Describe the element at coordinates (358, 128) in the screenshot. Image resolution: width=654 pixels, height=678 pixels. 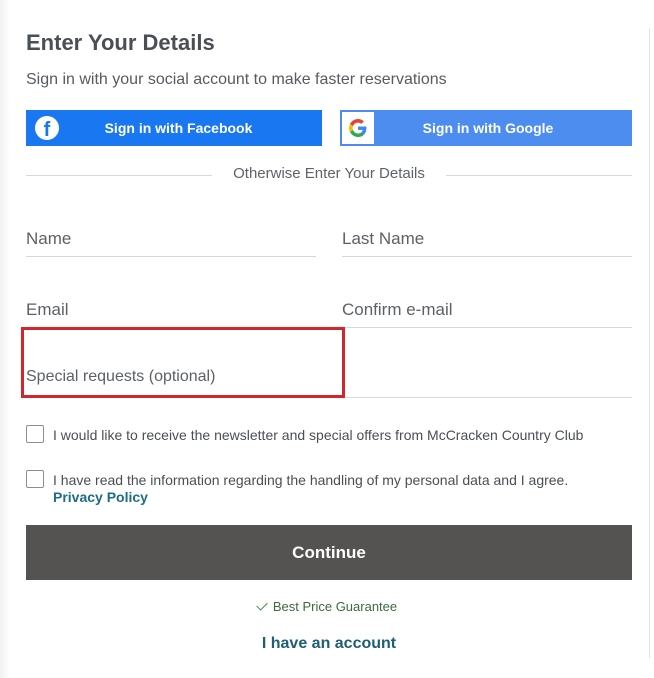
I see `google-icon` at that location.